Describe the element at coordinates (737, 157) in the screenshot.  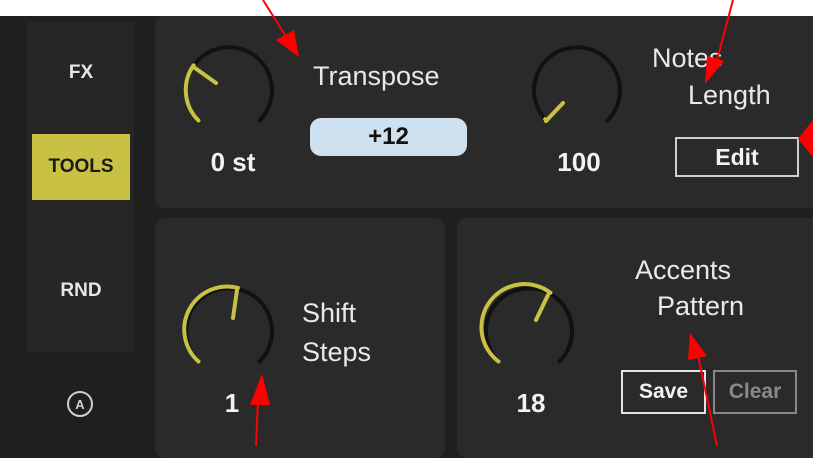
I see `edit-button: Edit` at that location.